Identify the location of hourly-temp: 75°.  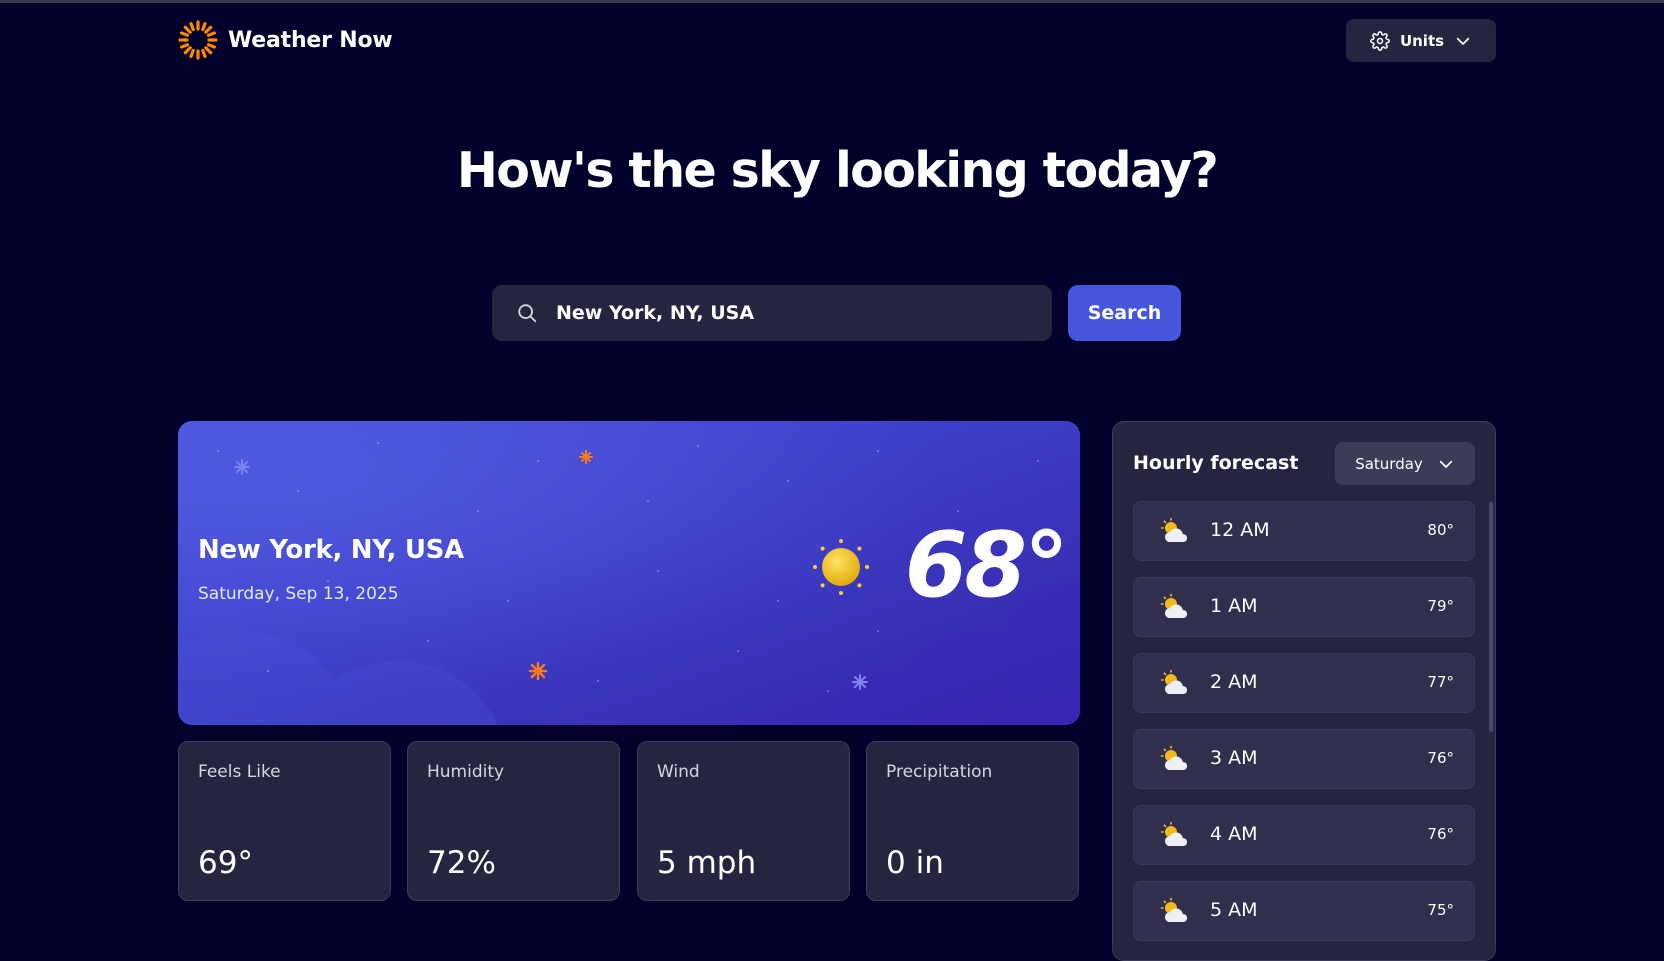
(1440, 910).